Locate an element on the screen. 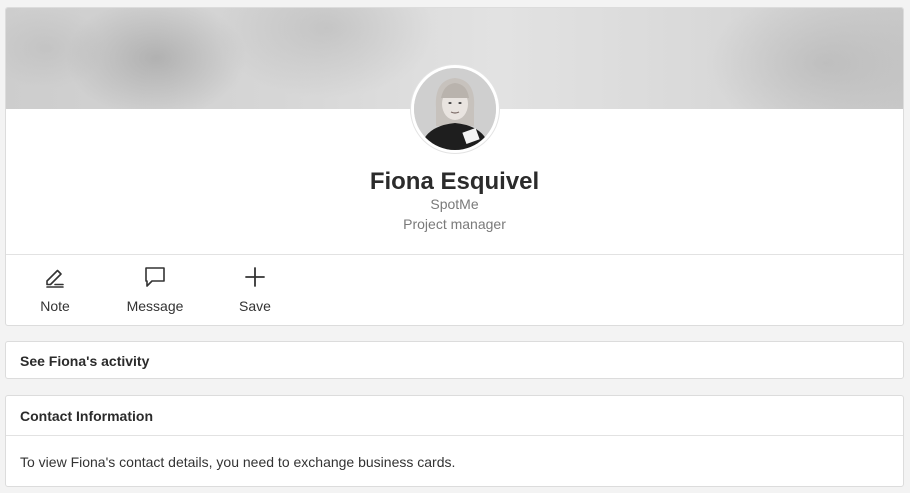 This screenshot has width=910, height=493. note-button: Note is located at coordinates (55, 290).